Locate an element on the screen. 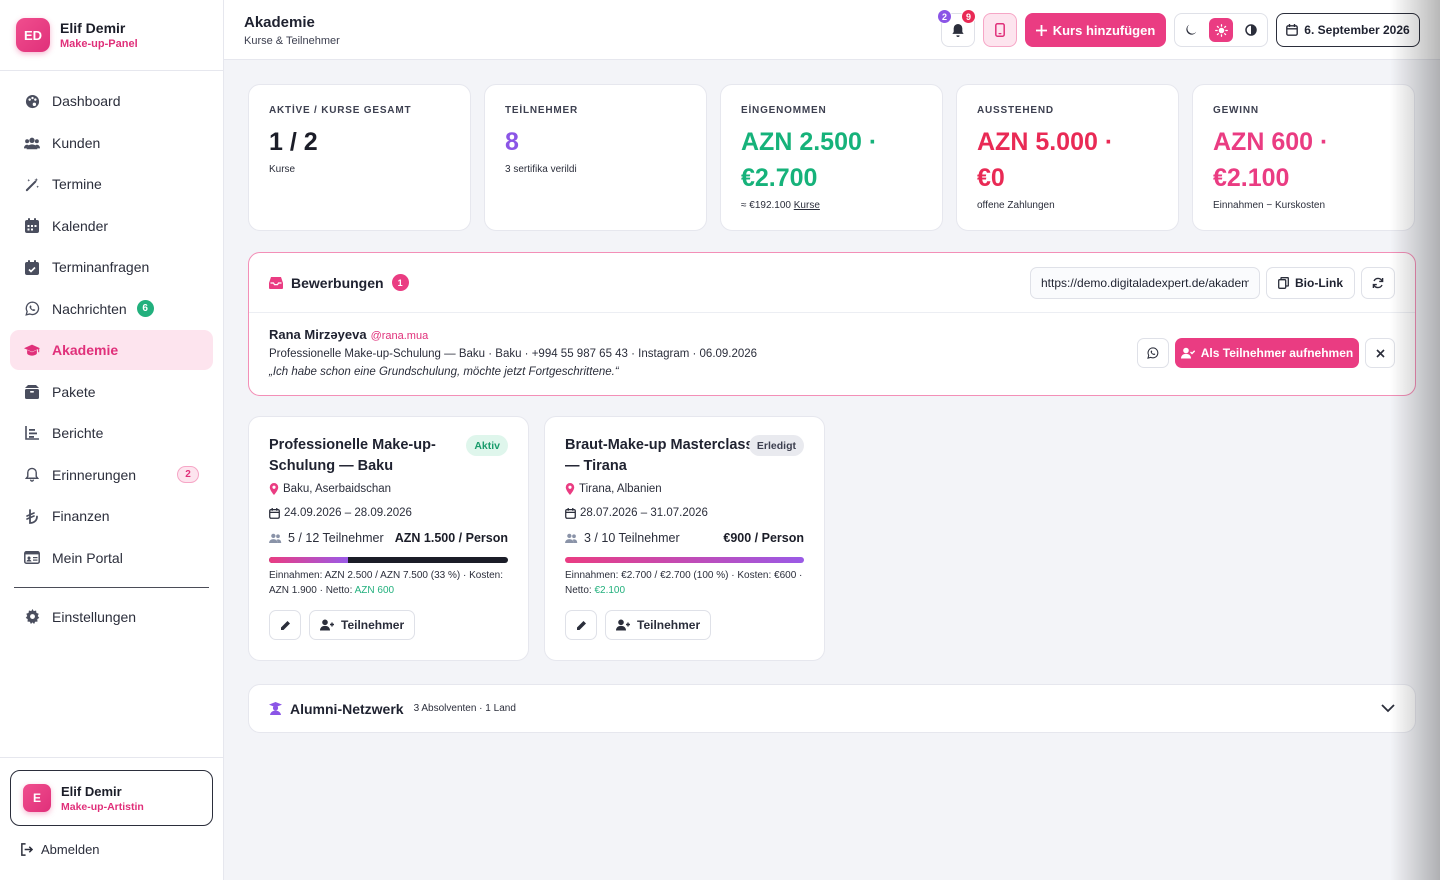 This screenshot has height=880, width=1440. sidebar-item-einstellungen: Einstellungen is located at coordinates (111, 617).